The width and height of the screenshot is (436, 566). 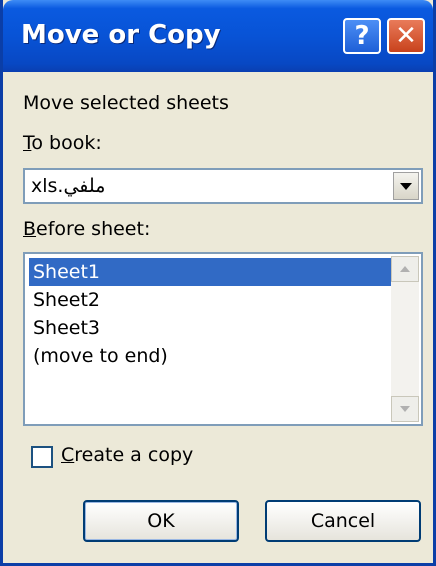 What do you see at coordinates (405, 339) in the screenshot?
I see `vertical-scrollbar` at bounding box center [405, 339].